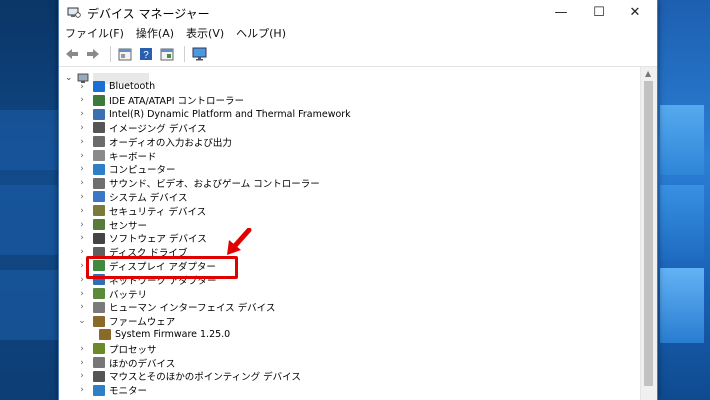 Image resolution: width=710 pixels, height=400 pixels. What do you see at coordinates (105, 335) in the screenshot?
I see `firmware-chip-icon` at bounding box center [105, 335].